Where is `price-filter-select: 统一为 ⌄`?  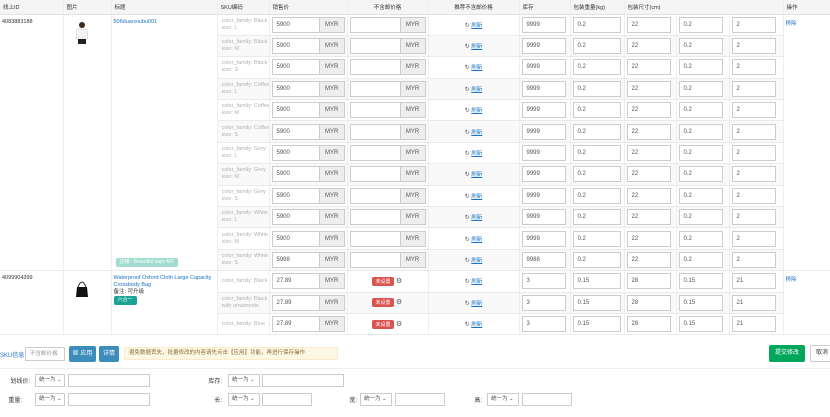
price-filter-select: 统一为 ⌄ is located at coordinates (50, 380).